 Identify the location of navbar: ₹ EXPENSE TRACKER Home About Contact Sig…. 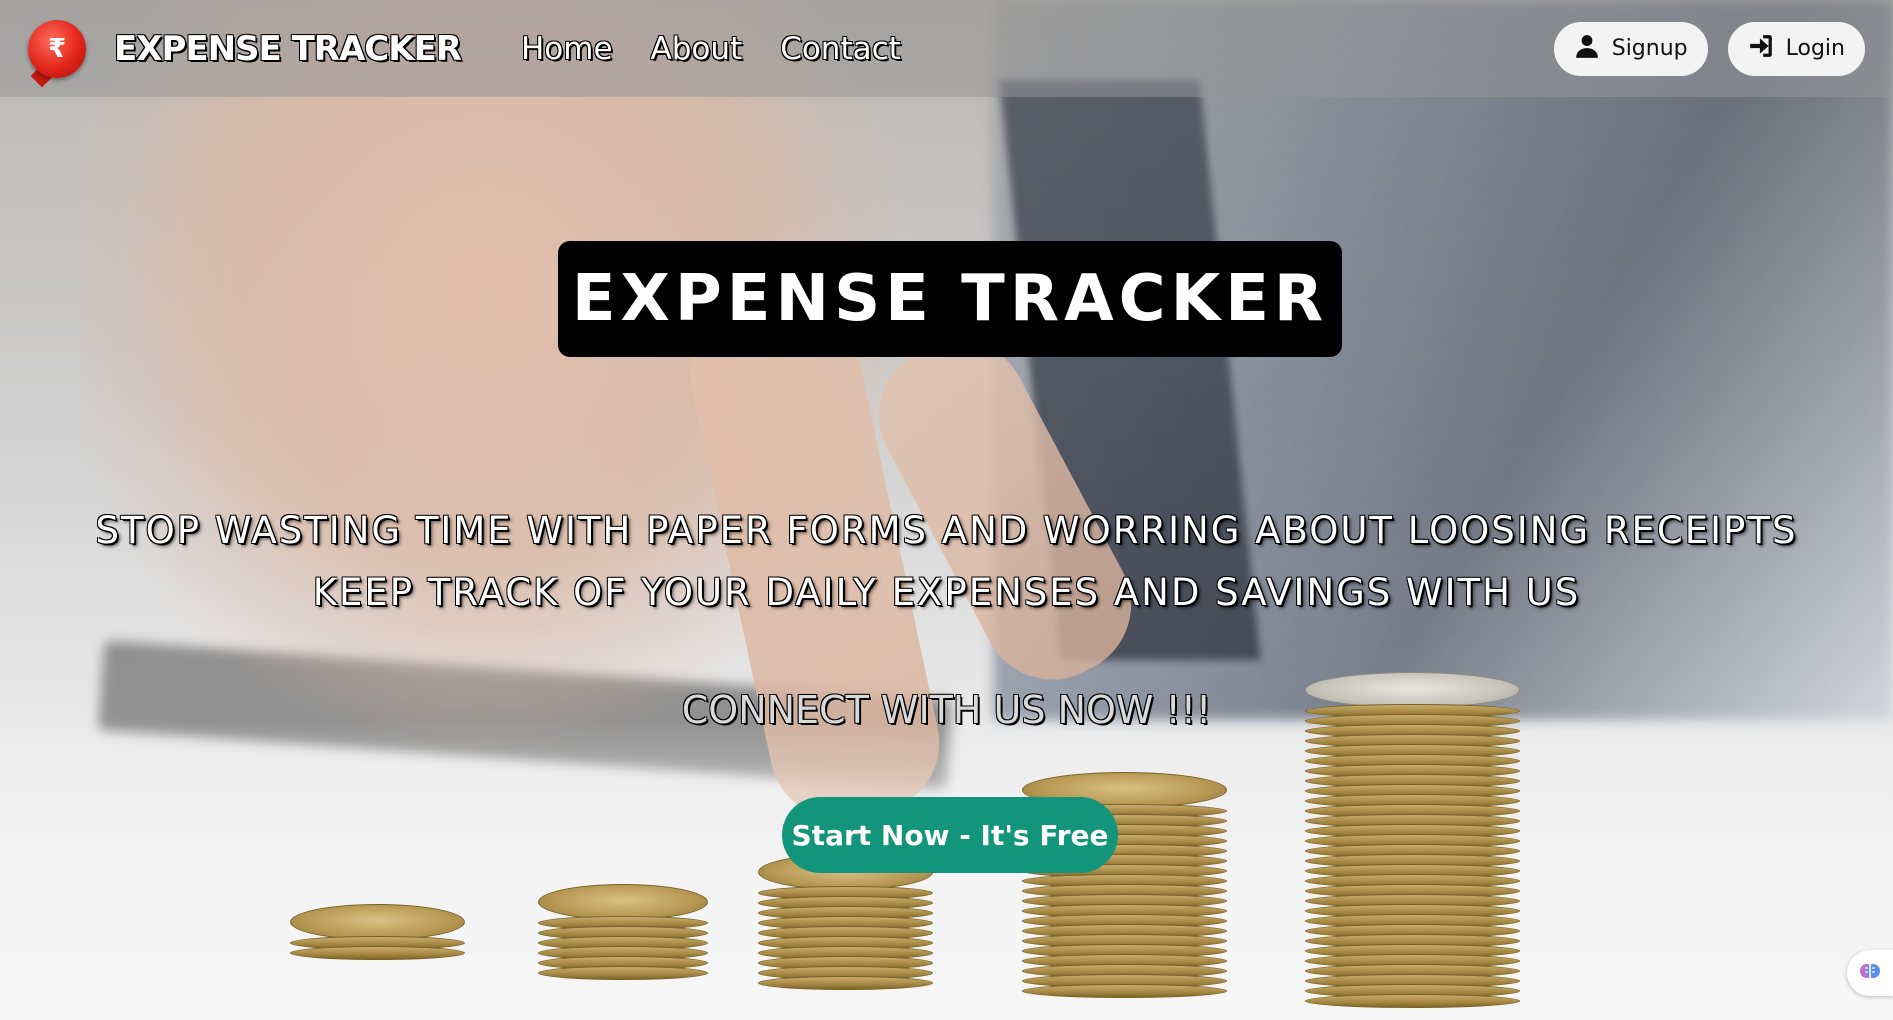
(946, 48).